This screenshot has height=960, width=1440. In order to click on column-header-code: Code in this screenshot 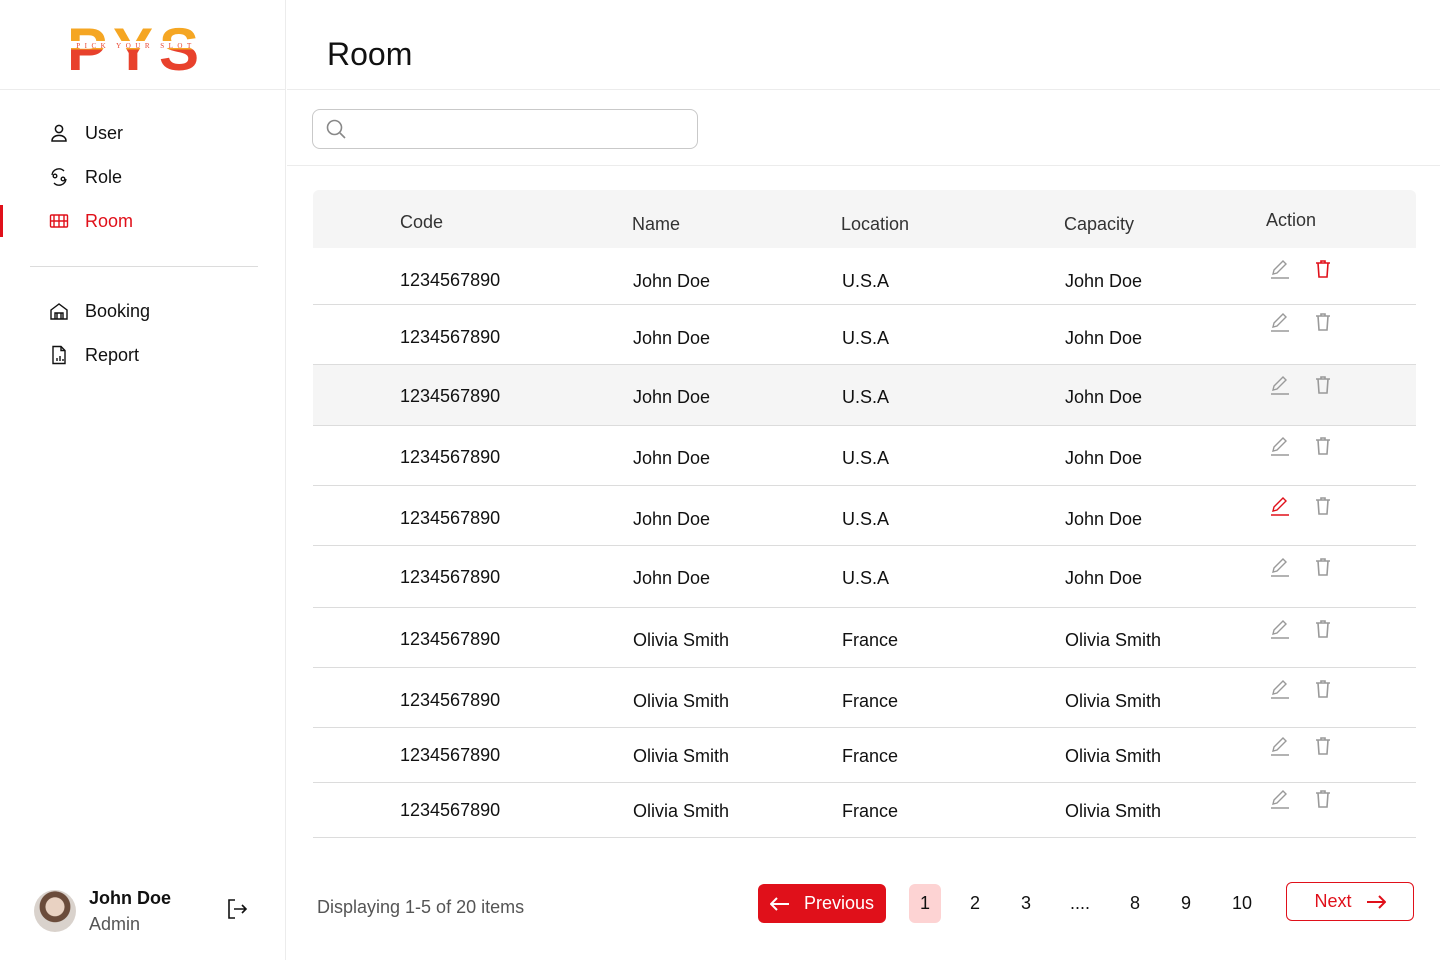, I will do `click(421, 222)`.